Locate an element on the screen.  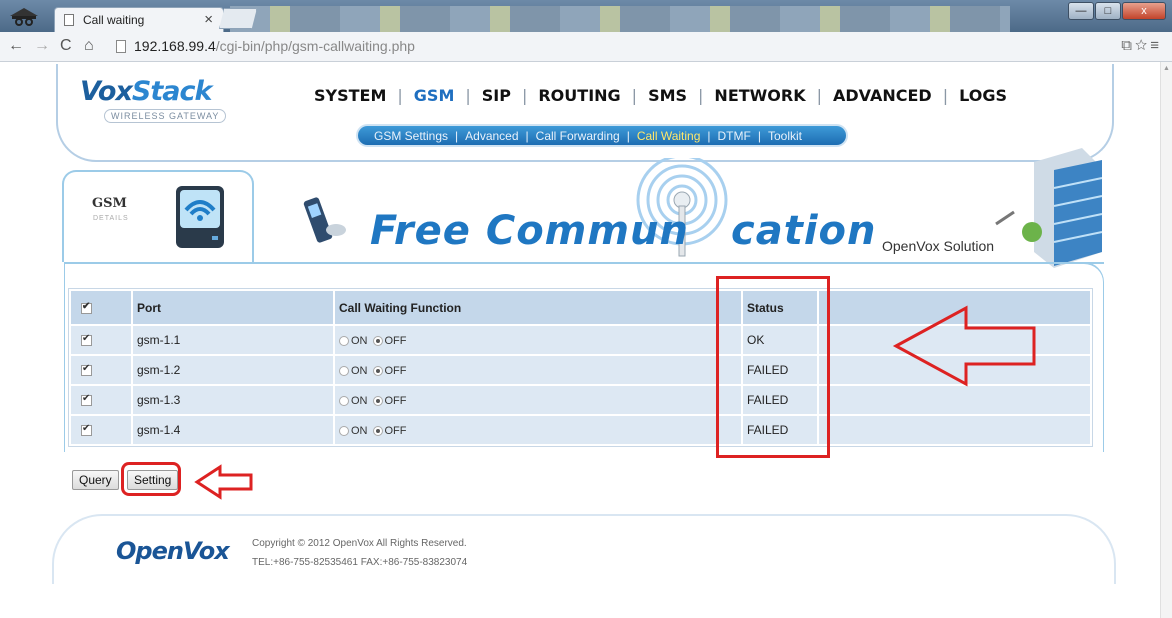
home-icon: ⌂ is located at coordinates (89, 46).